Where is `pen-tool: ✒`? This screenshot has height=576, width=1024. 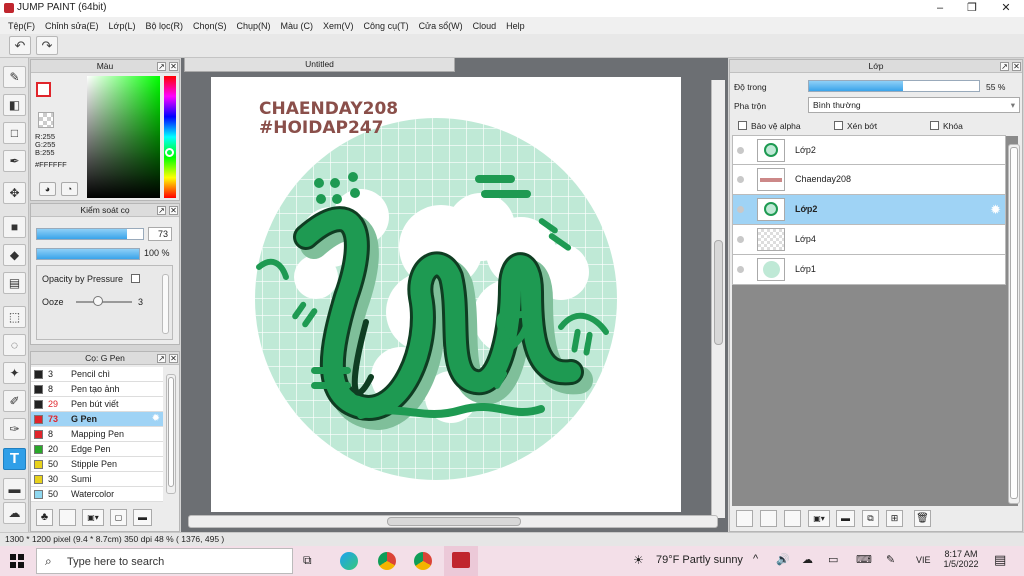 pen-tool: ✒ is located at coordinates (14, 161).